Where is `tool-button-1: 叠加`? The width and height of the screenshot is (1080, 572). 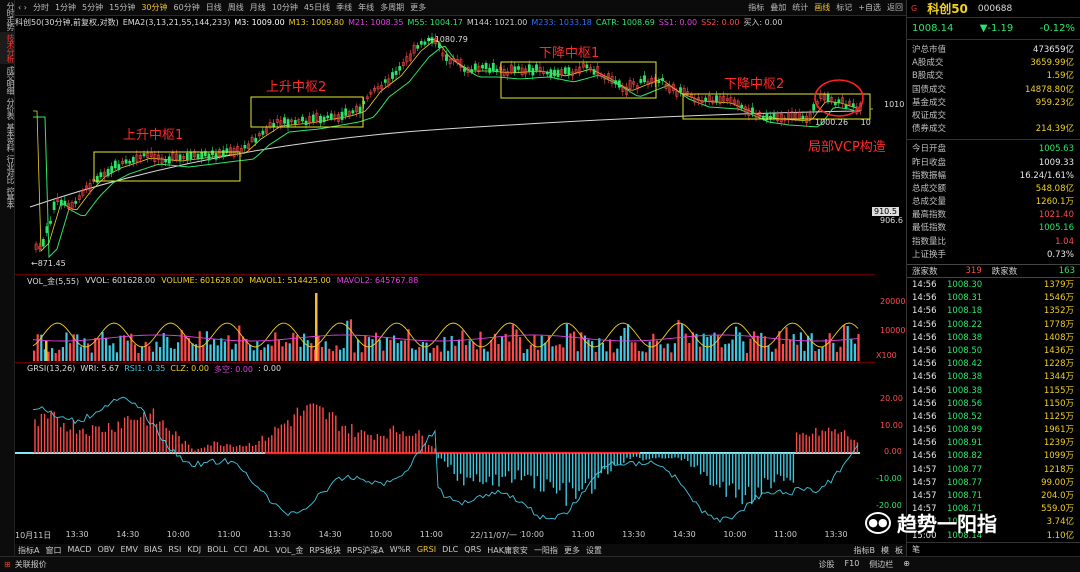 tool-button-1: 叠加 is located at coordinates (778, 7).